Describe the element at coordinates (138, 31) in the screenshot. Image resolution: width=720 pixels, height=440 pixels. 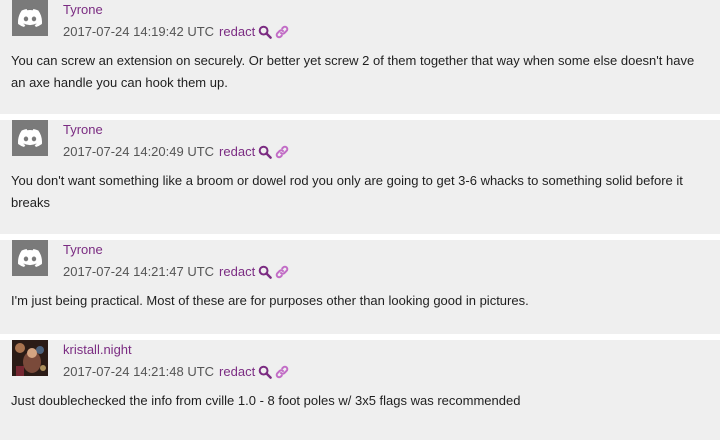
I see `timestamp: 2017-07-24 14:19:42 UTC` at that location.